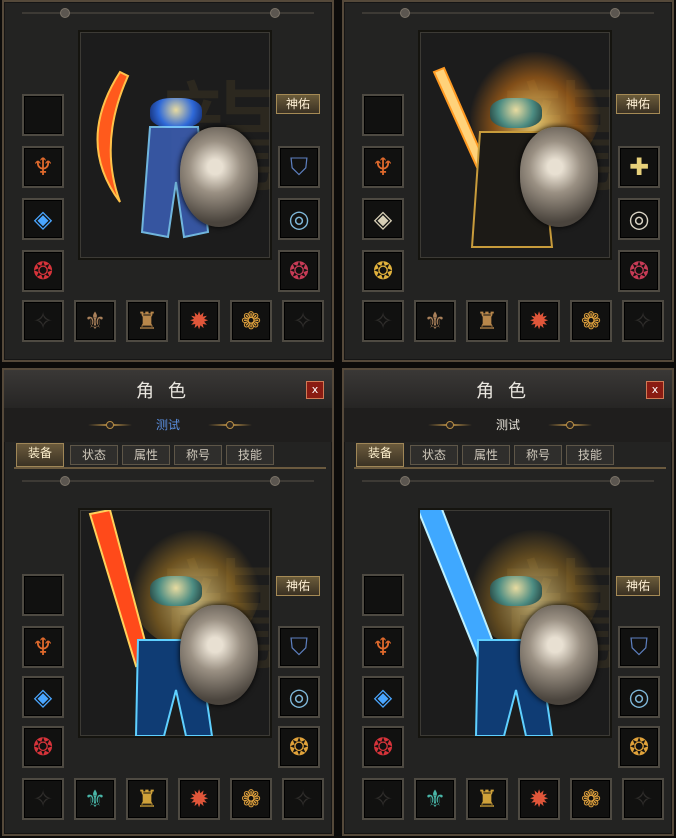  Describe the element at coordinates (639, 167) in the screenshot. I see `cross-icon: ✚` at that location.